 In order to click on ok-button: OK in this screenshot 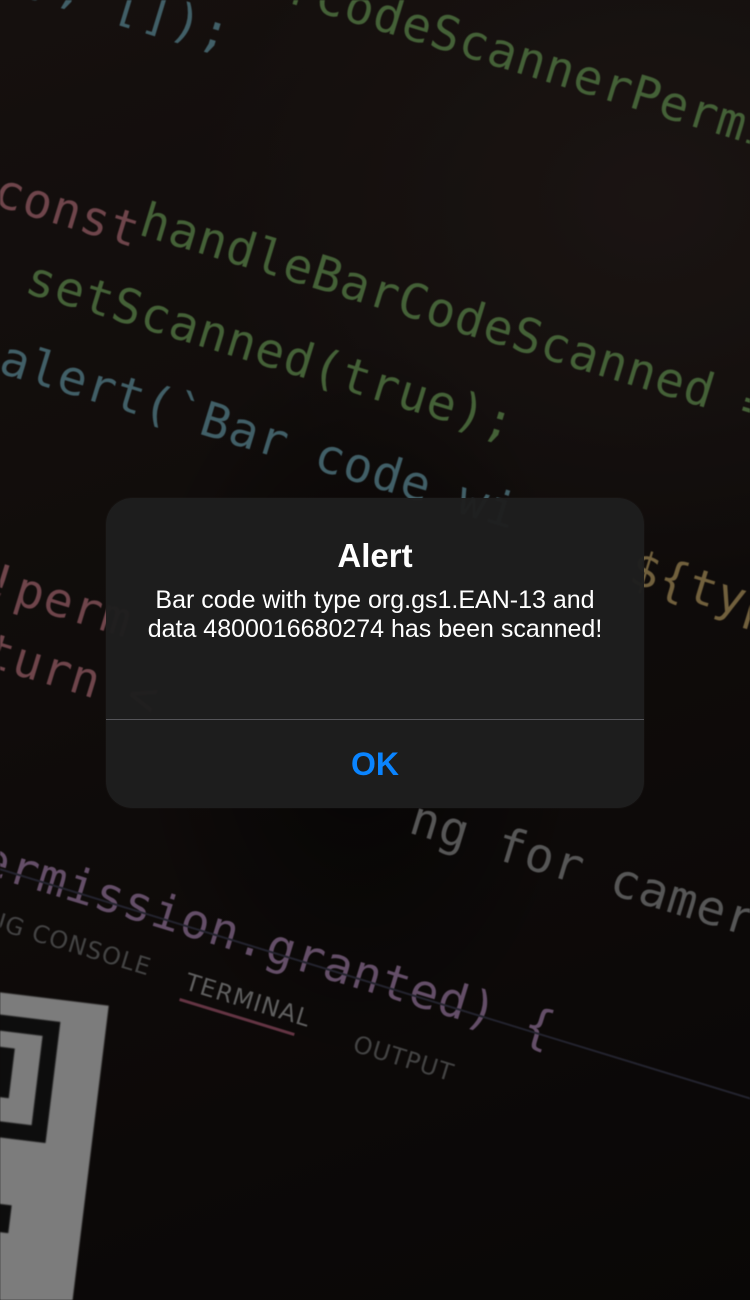, I will do `click(375, 764)`.